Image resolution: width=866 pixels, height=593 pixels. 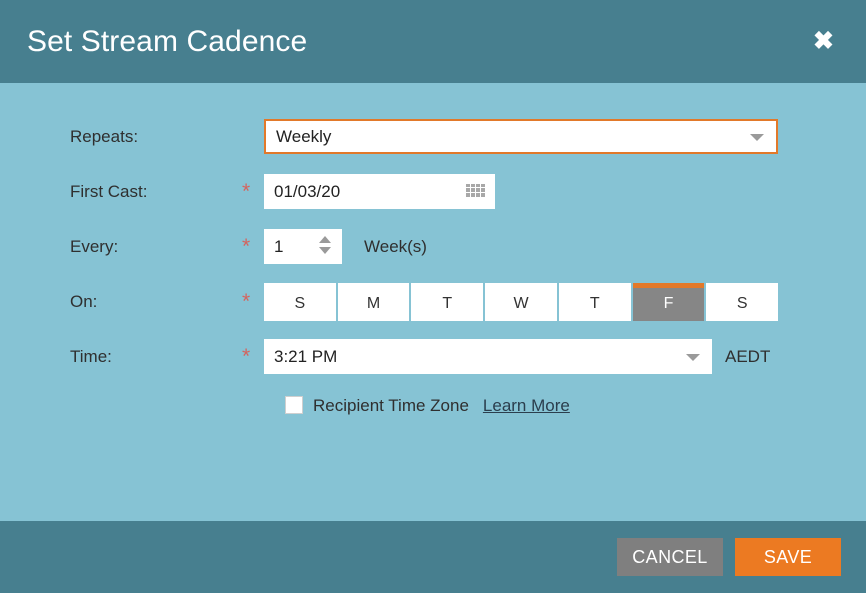 I want to click on recipient-time-zone-checkbox, so click(x=294, y=405).